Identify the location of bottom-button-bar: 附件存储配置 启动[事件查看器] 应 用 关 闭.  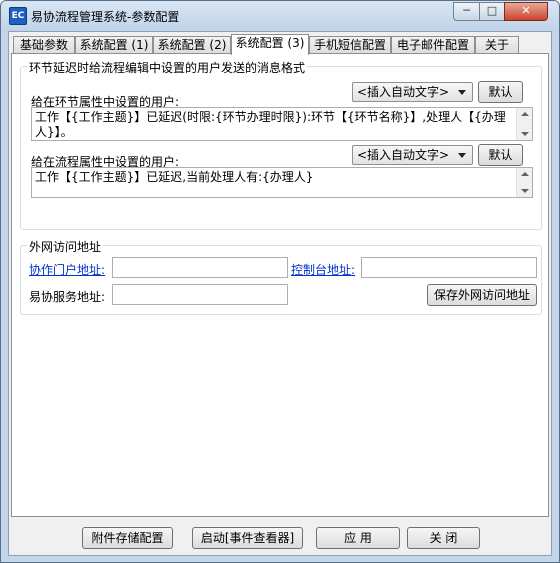
(280, 537).